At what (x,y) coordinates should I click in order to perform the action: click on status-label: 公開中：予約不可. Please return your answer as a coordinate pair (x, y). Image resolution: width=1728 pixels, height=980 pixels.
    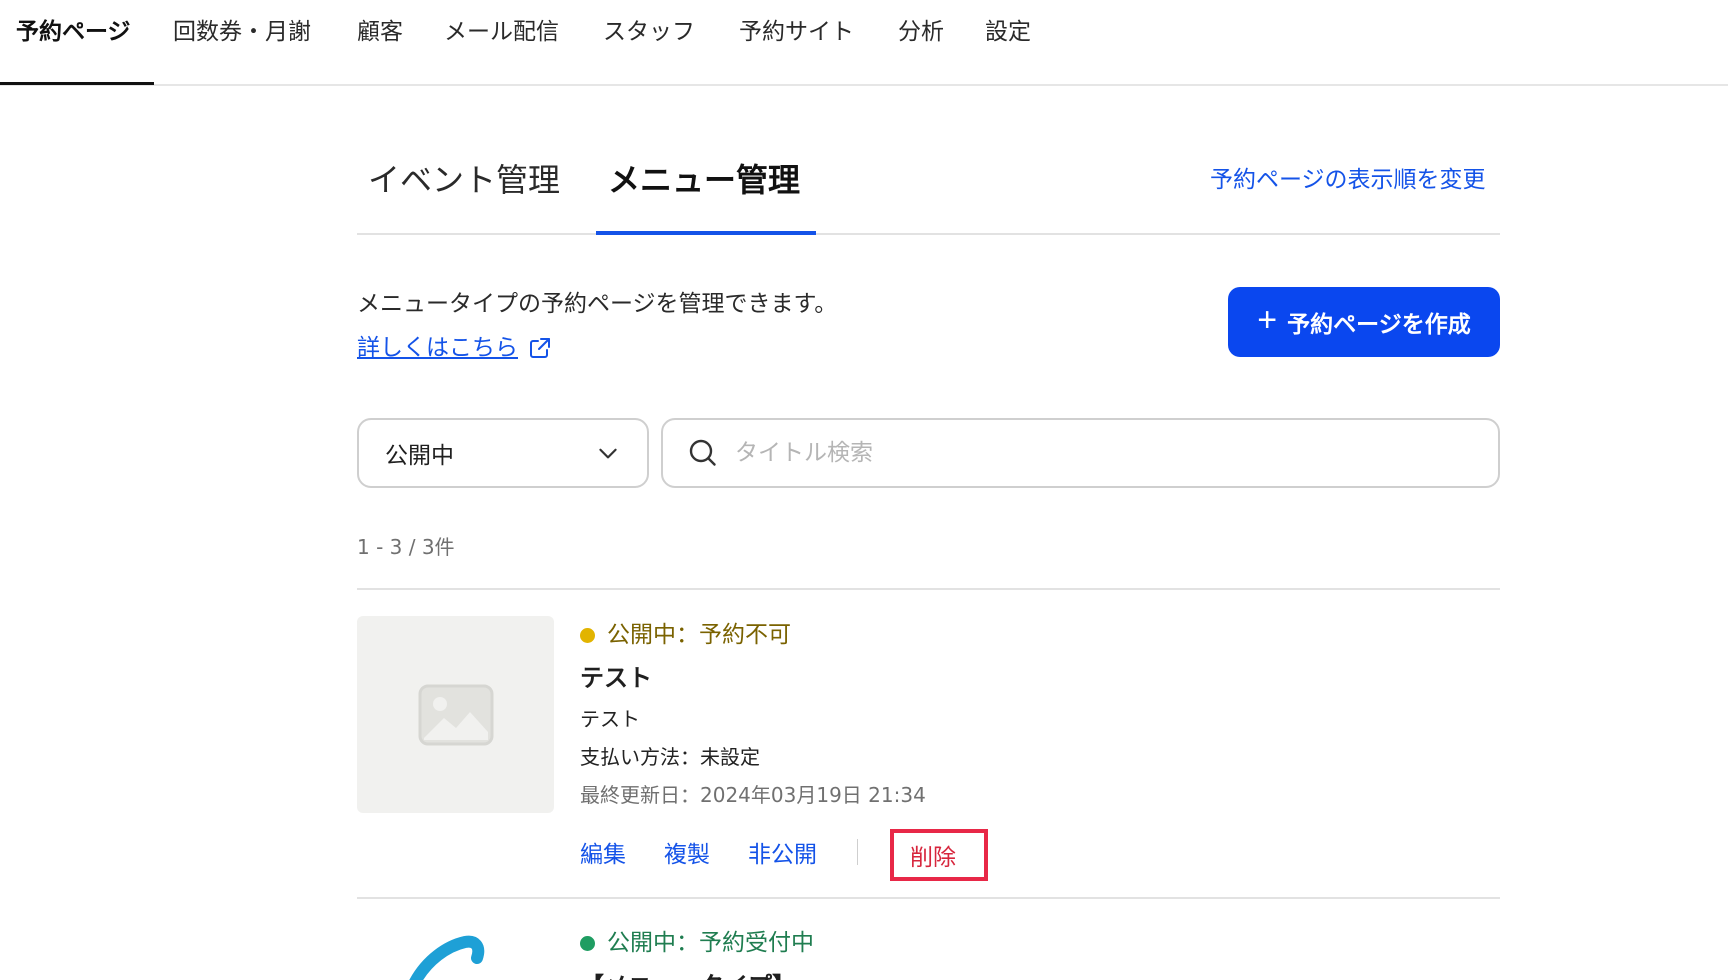
    Looking at the image, I should click on (699, 635).